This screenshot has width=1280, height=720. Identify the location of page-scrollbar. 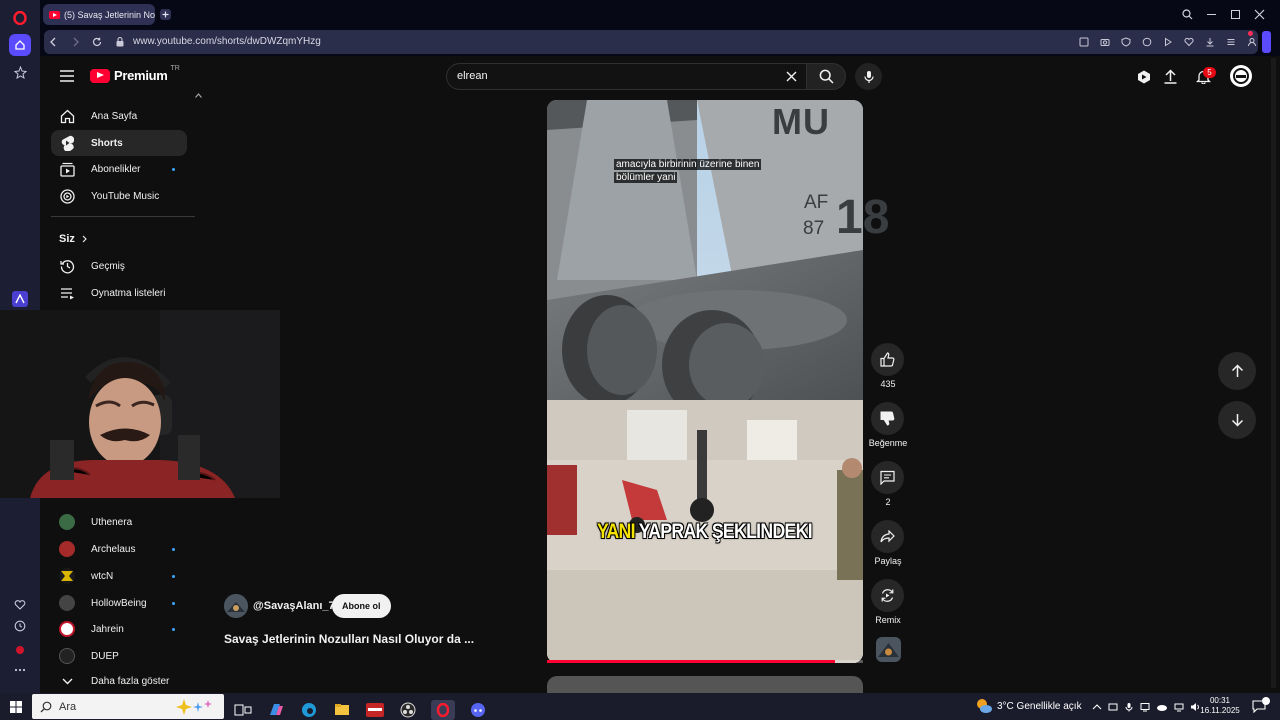
(1273, 373).